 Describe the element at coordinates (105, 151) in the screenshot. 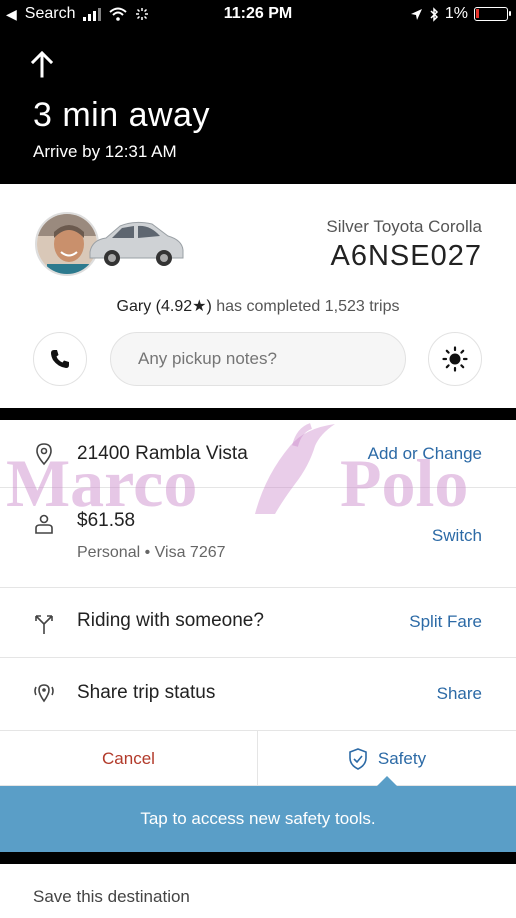

I see `arrival-time: Arrive by 12:31 AM` at that location.